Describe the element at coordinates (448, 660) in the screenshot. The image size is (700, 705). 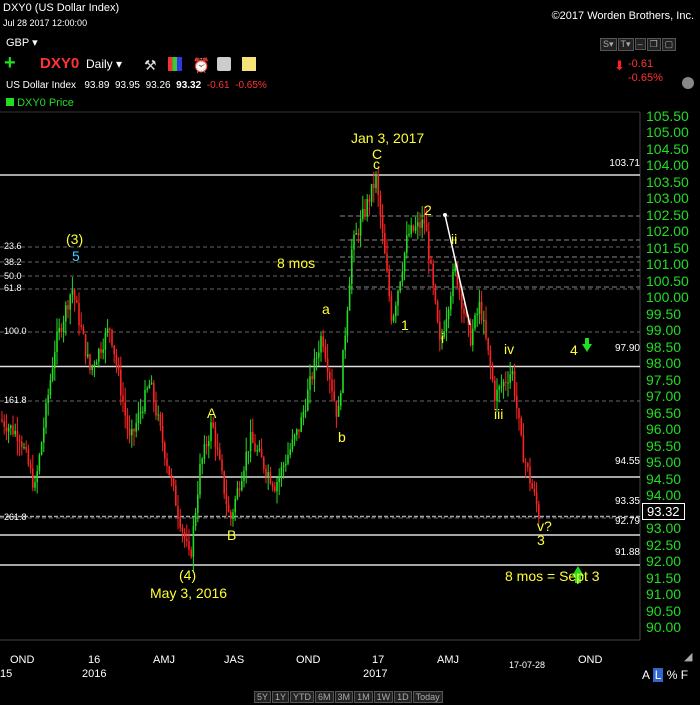
I see `x-tick: AMJ` at that location.